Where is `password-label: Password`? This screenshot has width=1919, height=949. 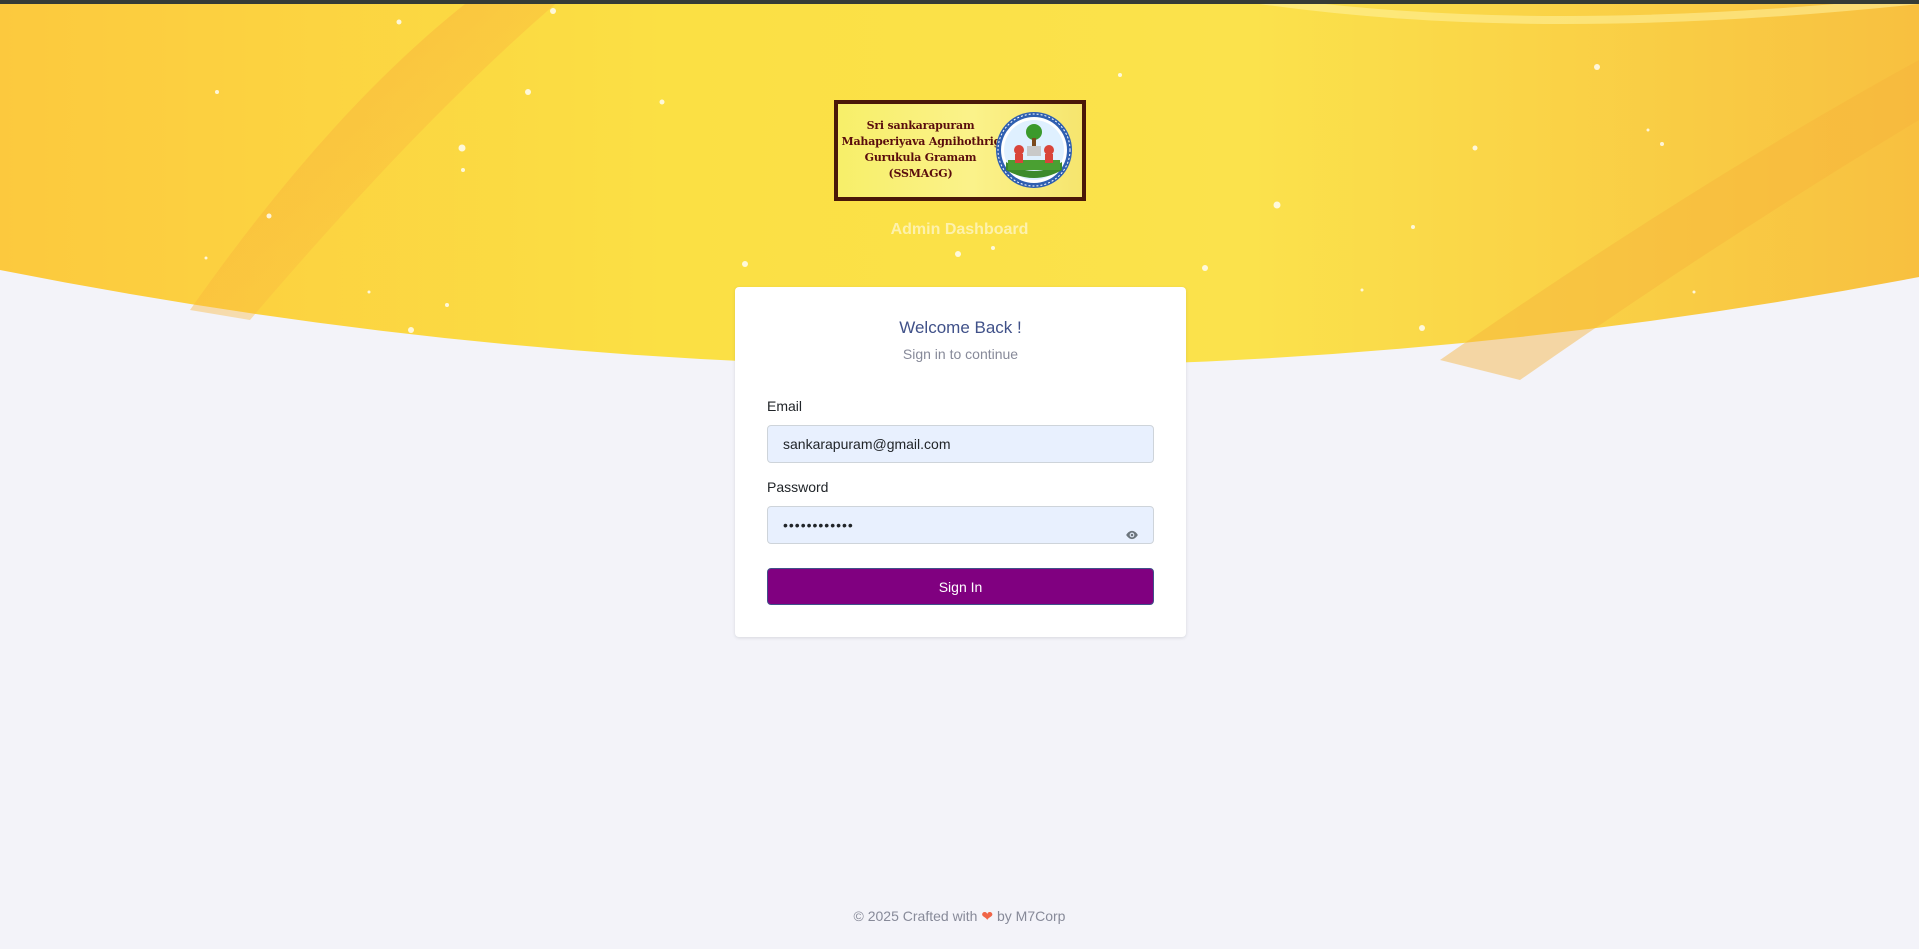
password-label: Password is located at coordinates (798, 487).